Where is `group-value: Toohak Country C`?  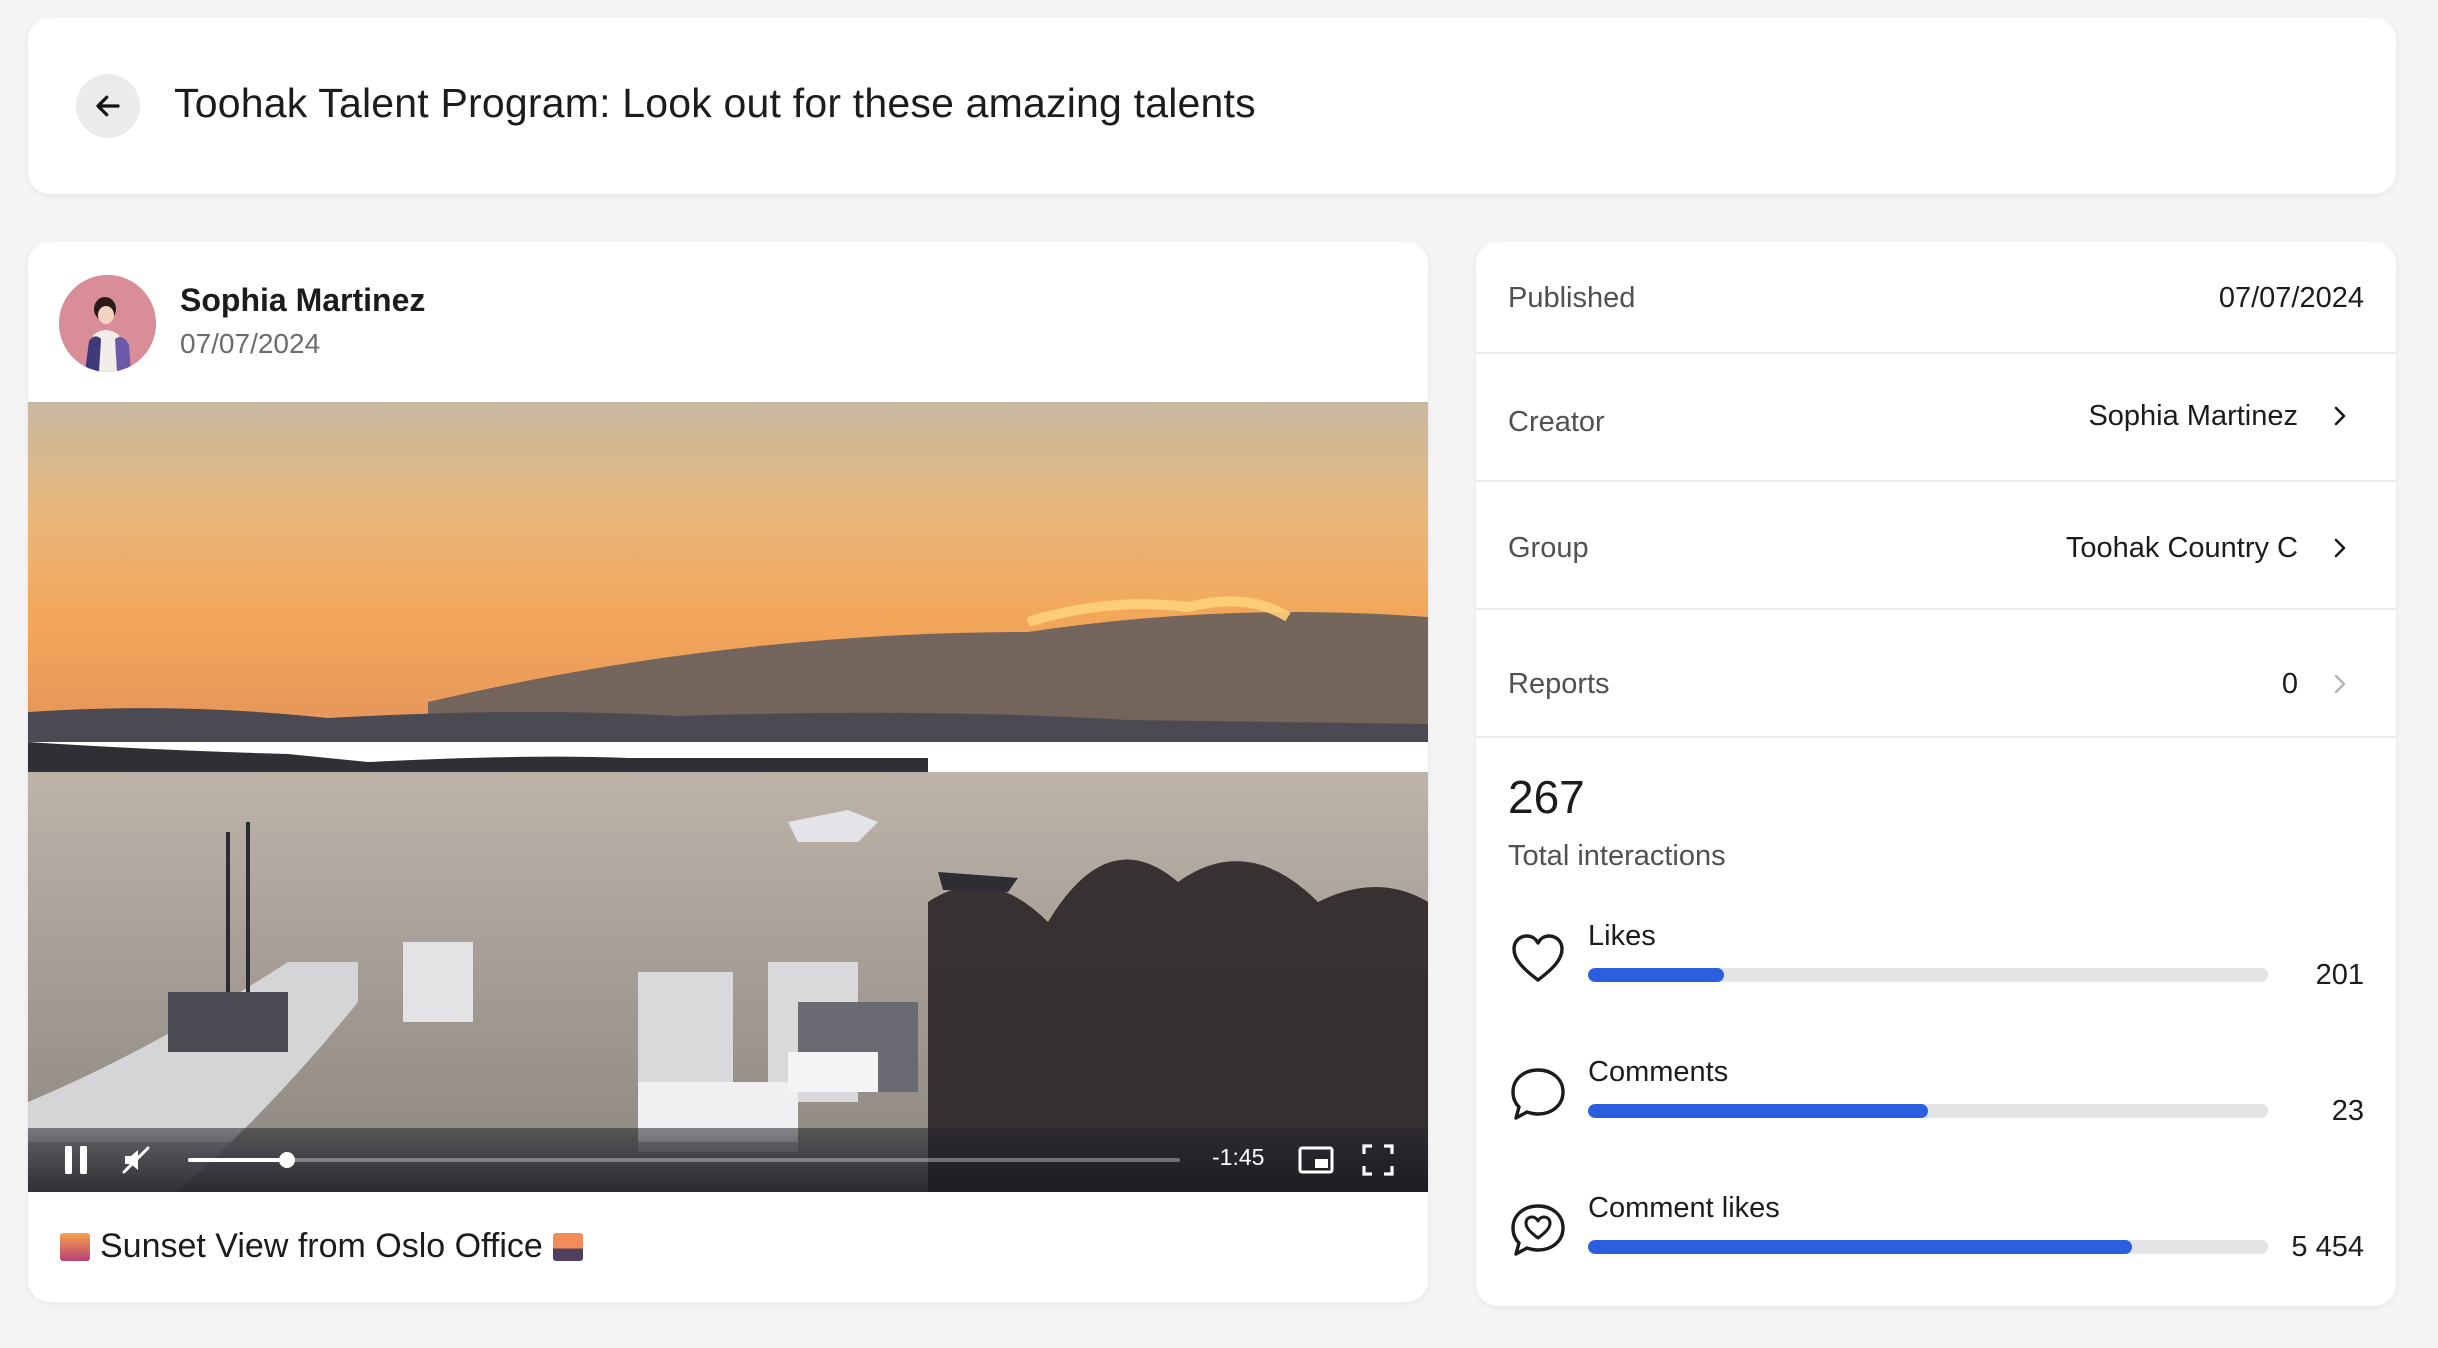
group-value: Toohak Country C is located at coordinates (2182, 548).